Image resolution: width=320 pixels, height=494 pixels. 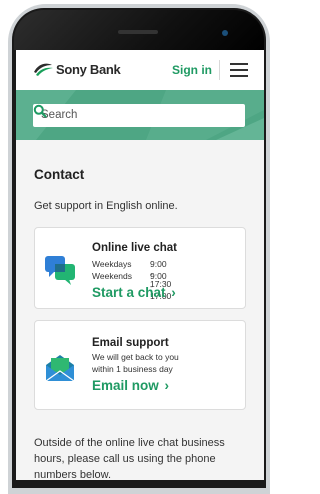 I want to click on hours-row-weekends: Weekends 9:00 - 17:00, so click(x=131, y=286).